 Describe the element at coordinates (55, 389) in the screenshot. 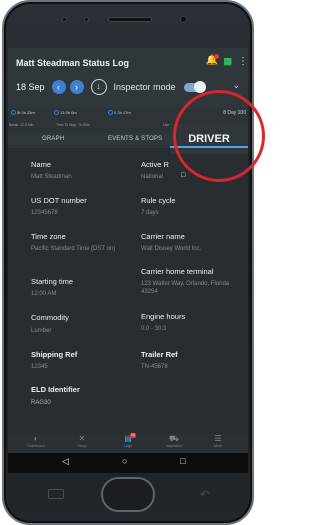

I see `eld-identifier-label: ELD Identifier` at that location.